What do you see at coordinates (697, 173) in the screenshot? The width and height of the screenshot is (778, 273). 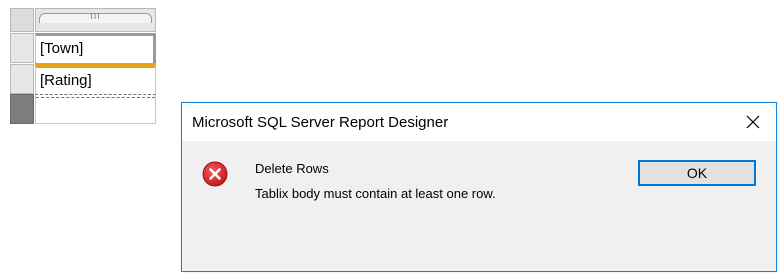 I see `ok-button: OK` at bounding box center [697, 173].